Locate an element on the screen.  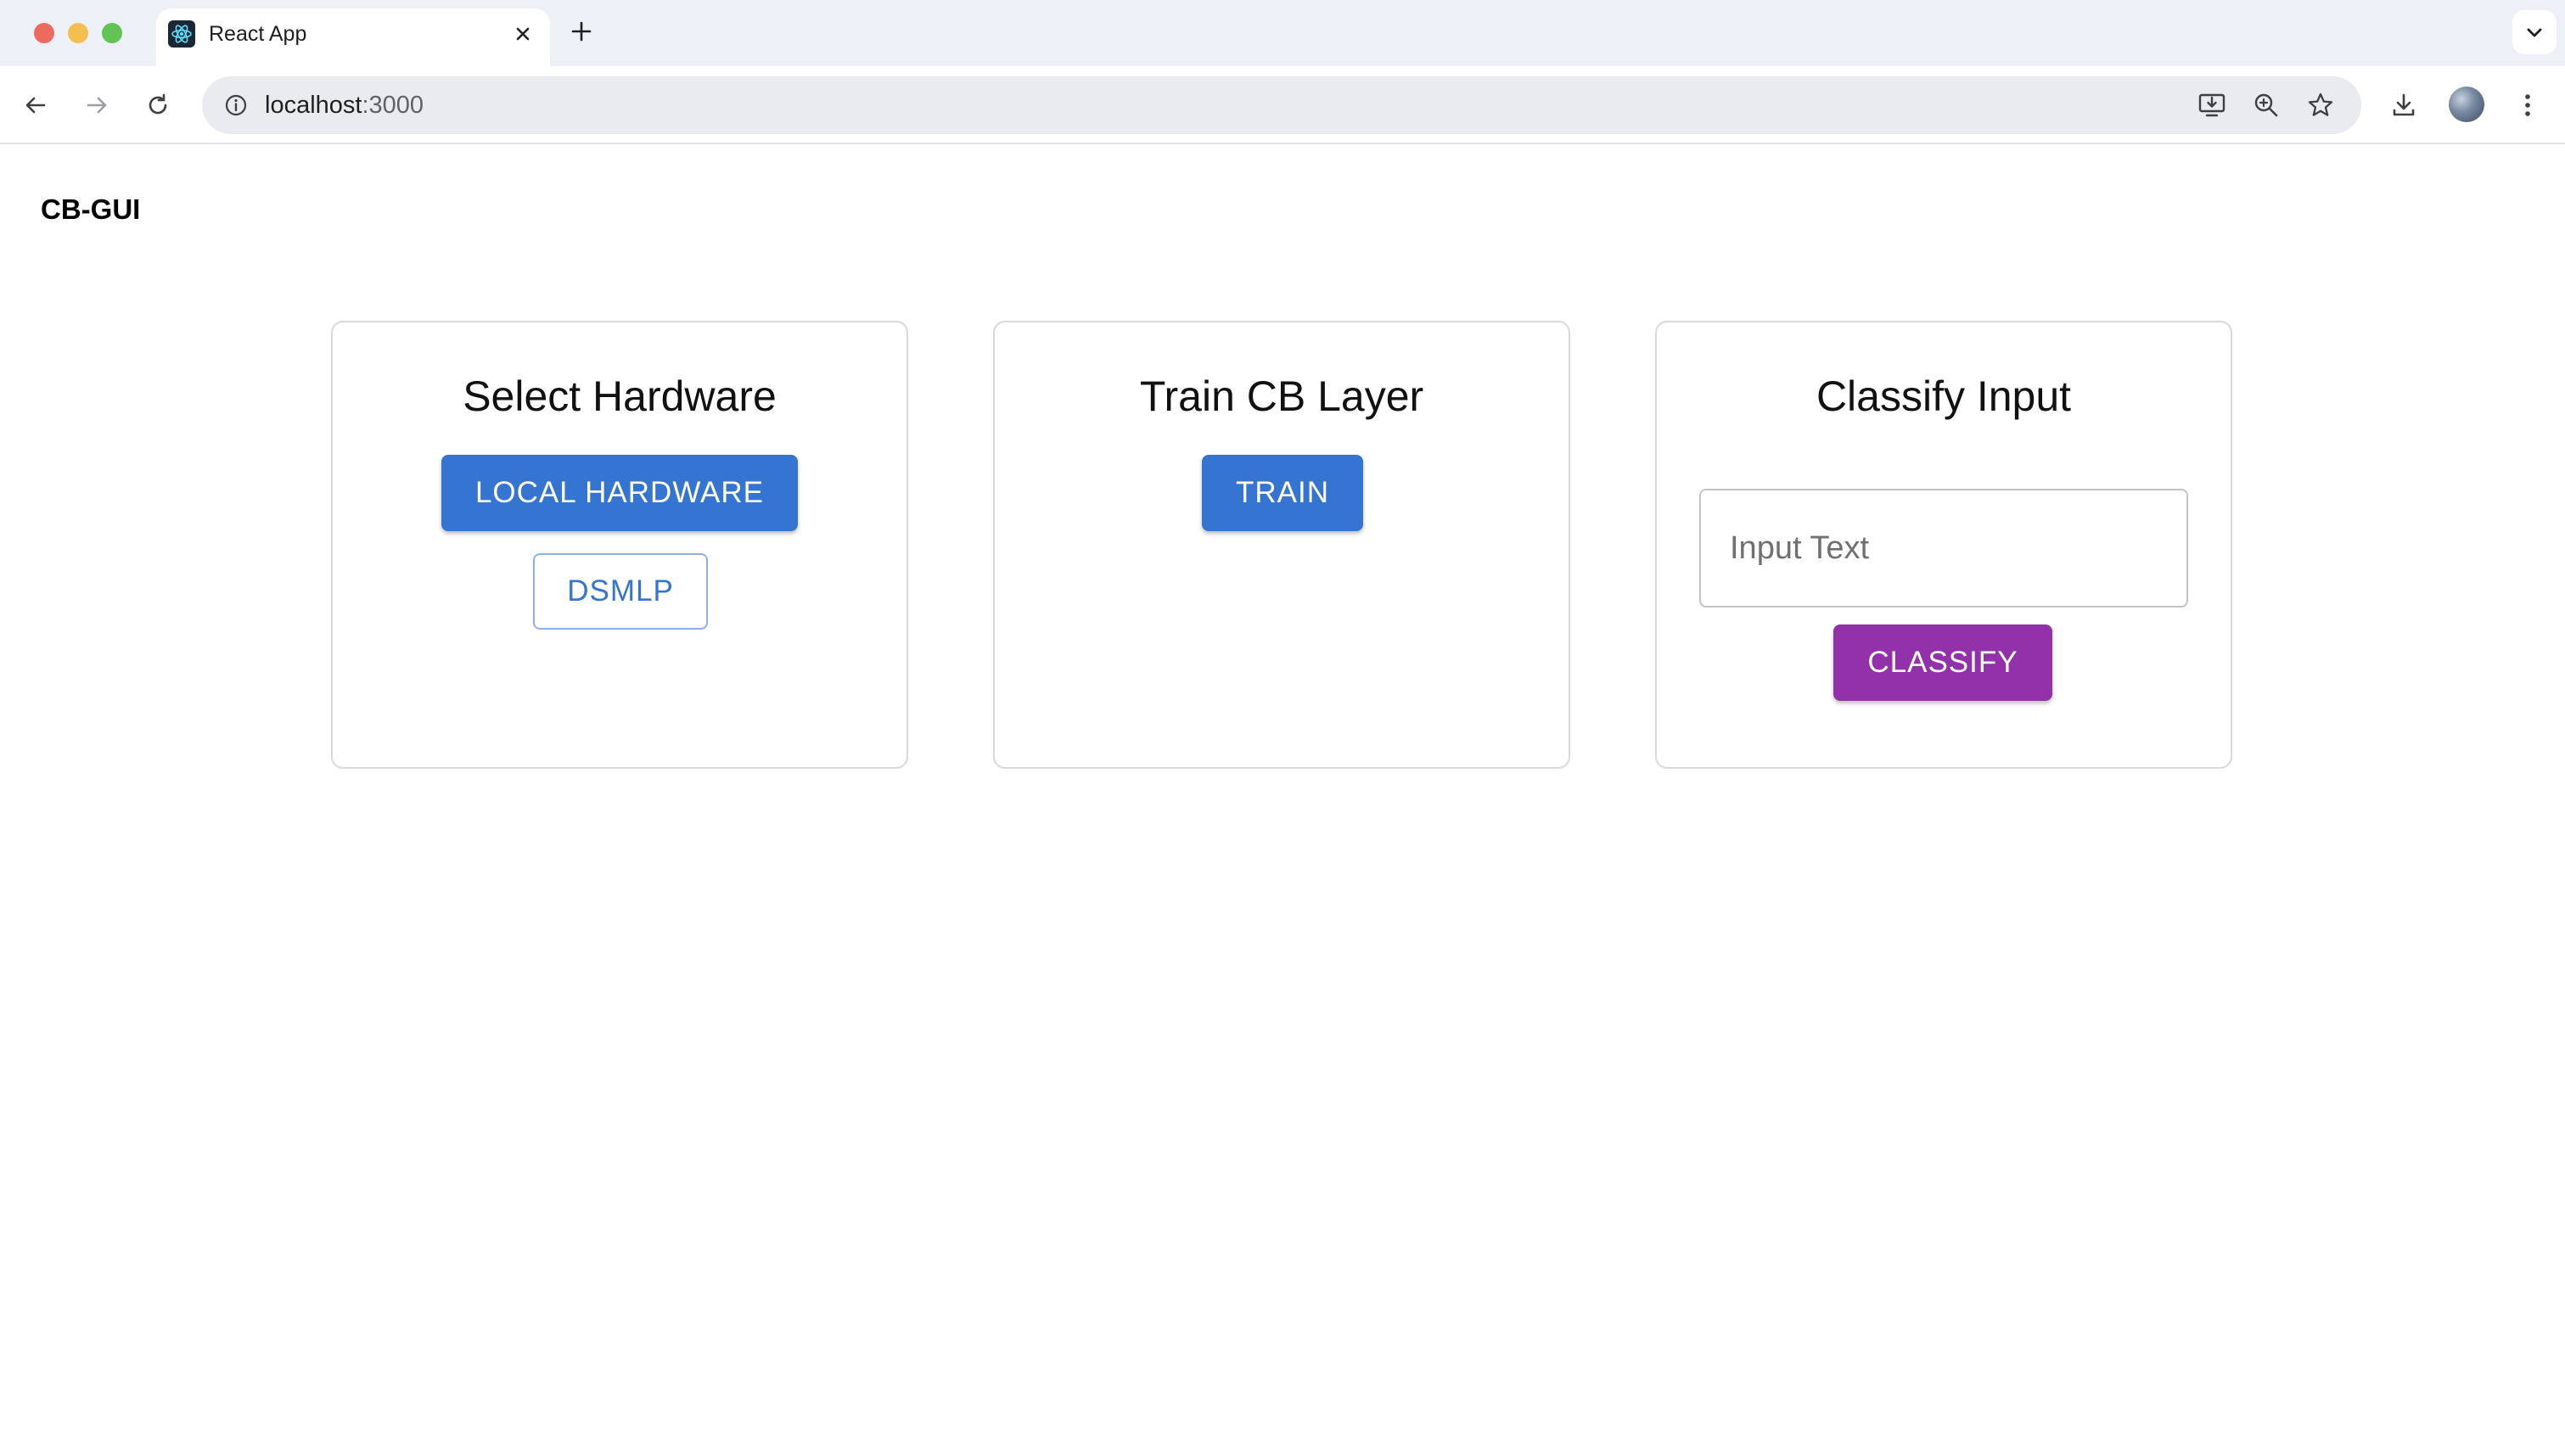
card-title: Select Hardware is located at coordinates (620, 396).